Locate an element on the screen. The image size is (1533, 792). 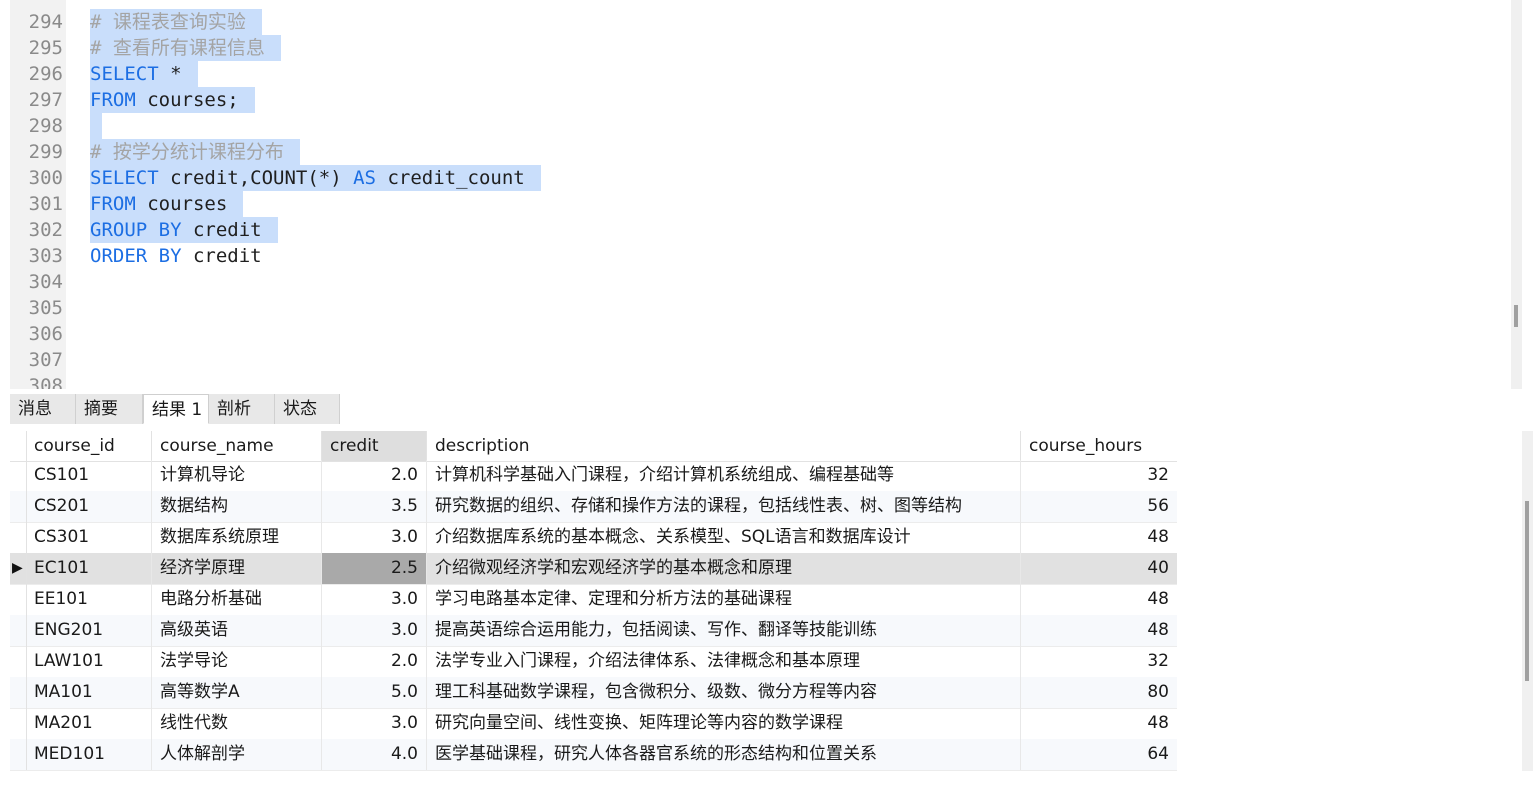
cell-course-hours: 80 is located at coordinates (1099, 692).